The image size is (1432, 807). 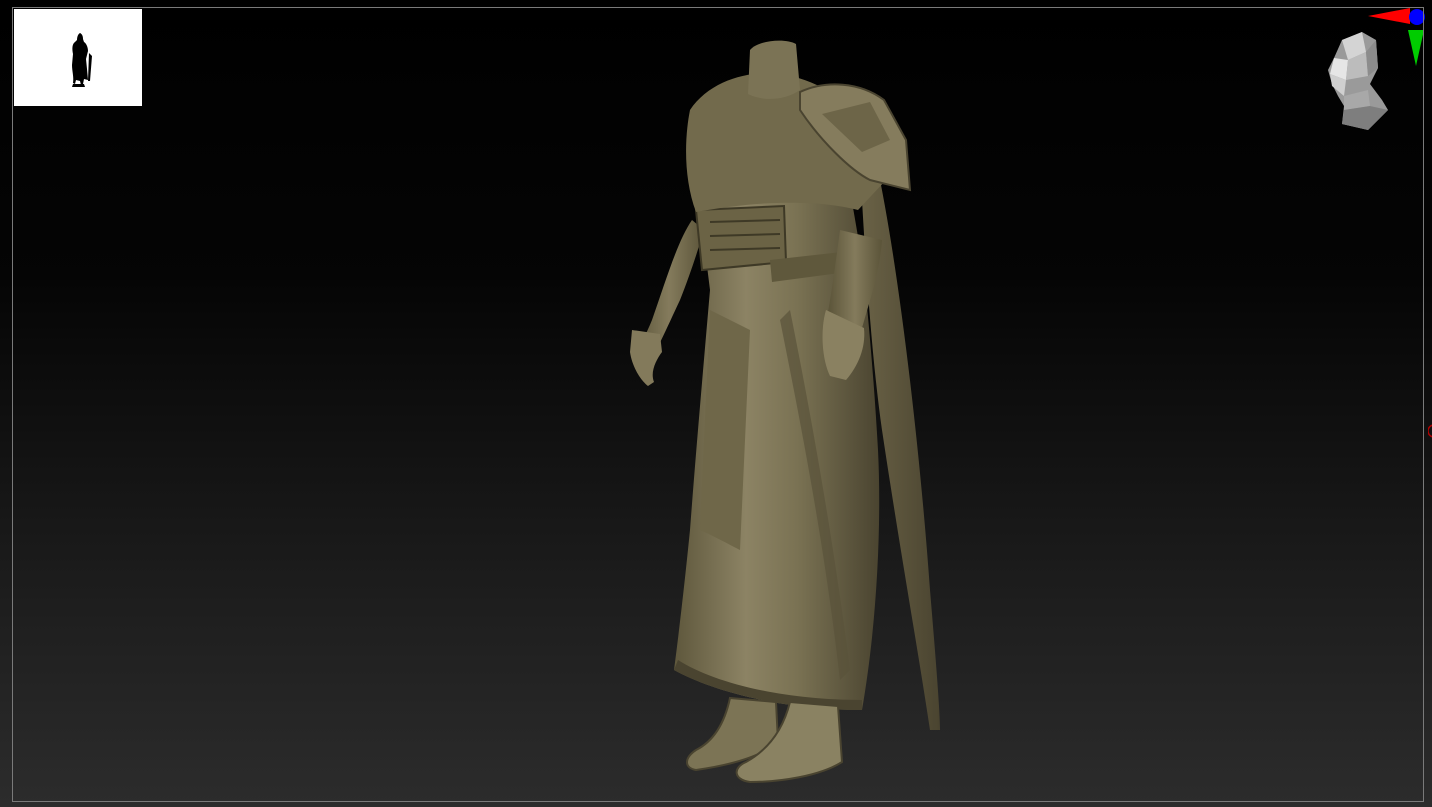 I want to click on figure-silhouette-icon, so click(x=82, y=60).